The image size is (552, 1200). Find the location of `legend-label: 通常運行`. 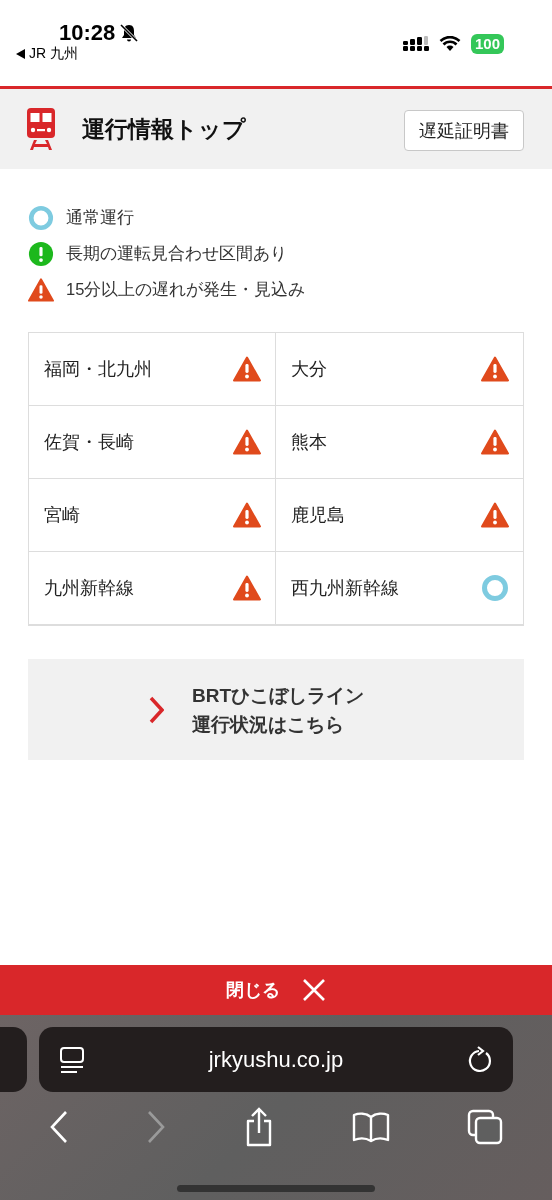

legend-label: 通常運行 is located at coordinates (100, 217).